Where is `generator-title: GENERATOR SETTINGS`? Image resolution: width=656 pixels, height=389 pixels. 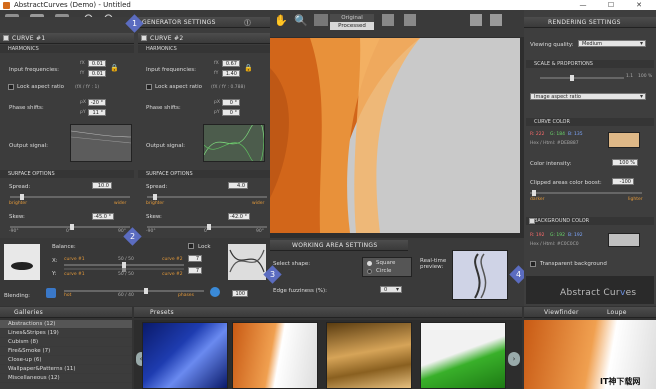
generator-title: GENERATOR SETTINGS is located at coordinates (179, 22).